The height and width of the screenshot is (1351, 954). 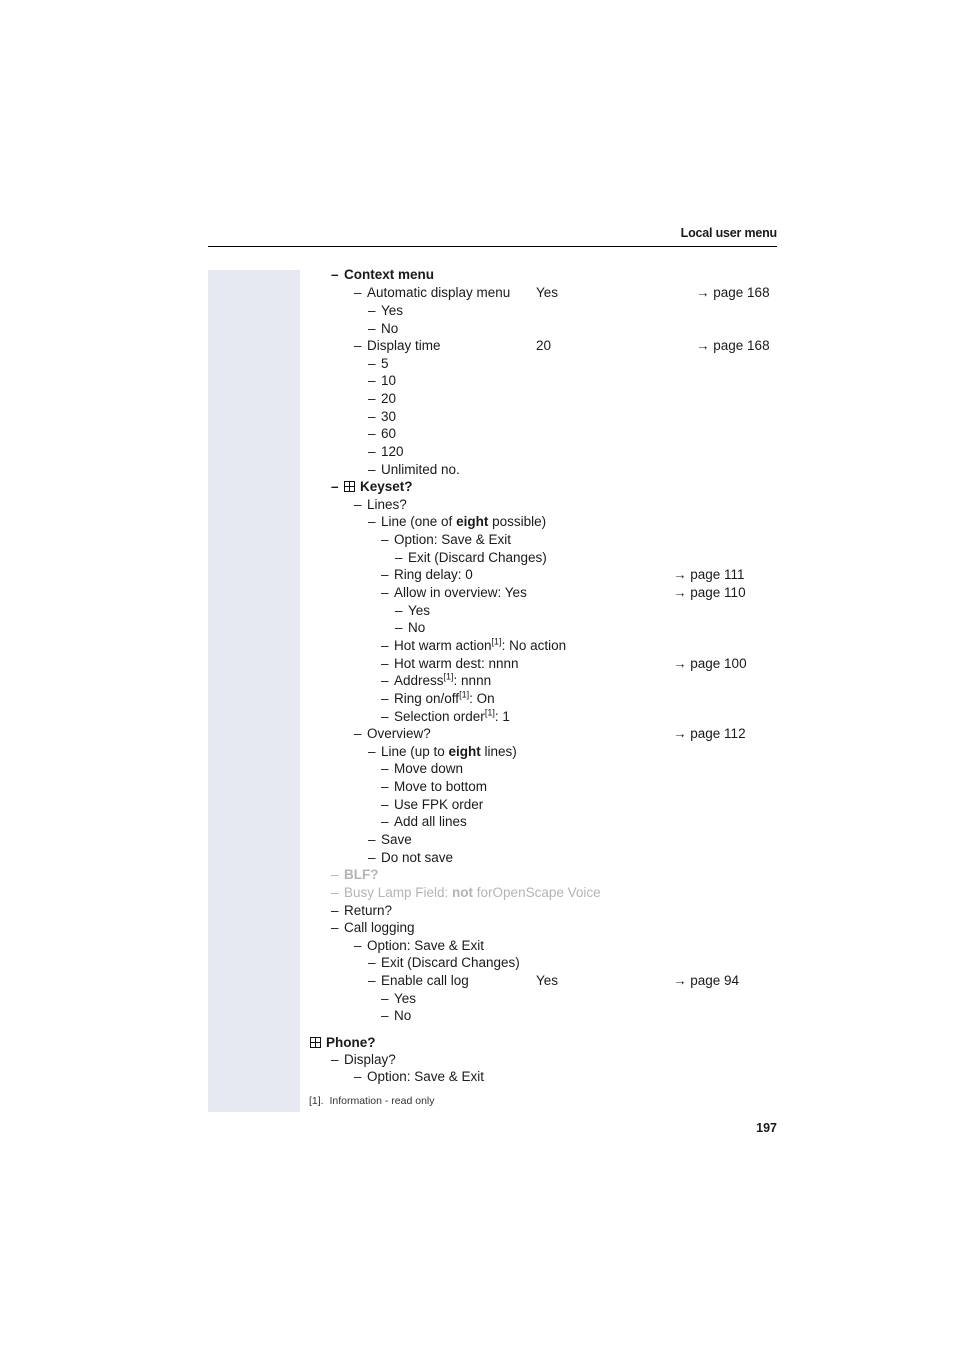 What do you see at coordinates (464, 751) in the screenshot?
I see `item-label-bold: eight` at bounding box center [464, 751].